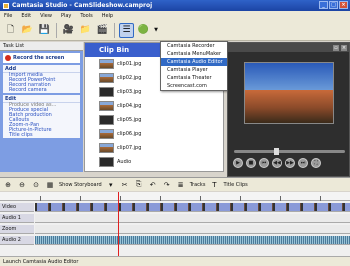 Image resolution: width=350 pixels, height=266 pixels. Describe the element at coordinates (175, 196) in the screenshot. I see `timeline-ruler` at that location.